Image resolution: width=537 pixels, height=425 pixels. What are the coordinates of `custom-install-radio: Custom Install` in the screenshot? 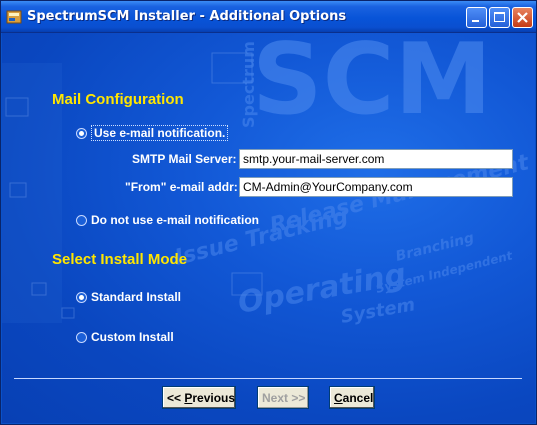 It's located at (125, 337).